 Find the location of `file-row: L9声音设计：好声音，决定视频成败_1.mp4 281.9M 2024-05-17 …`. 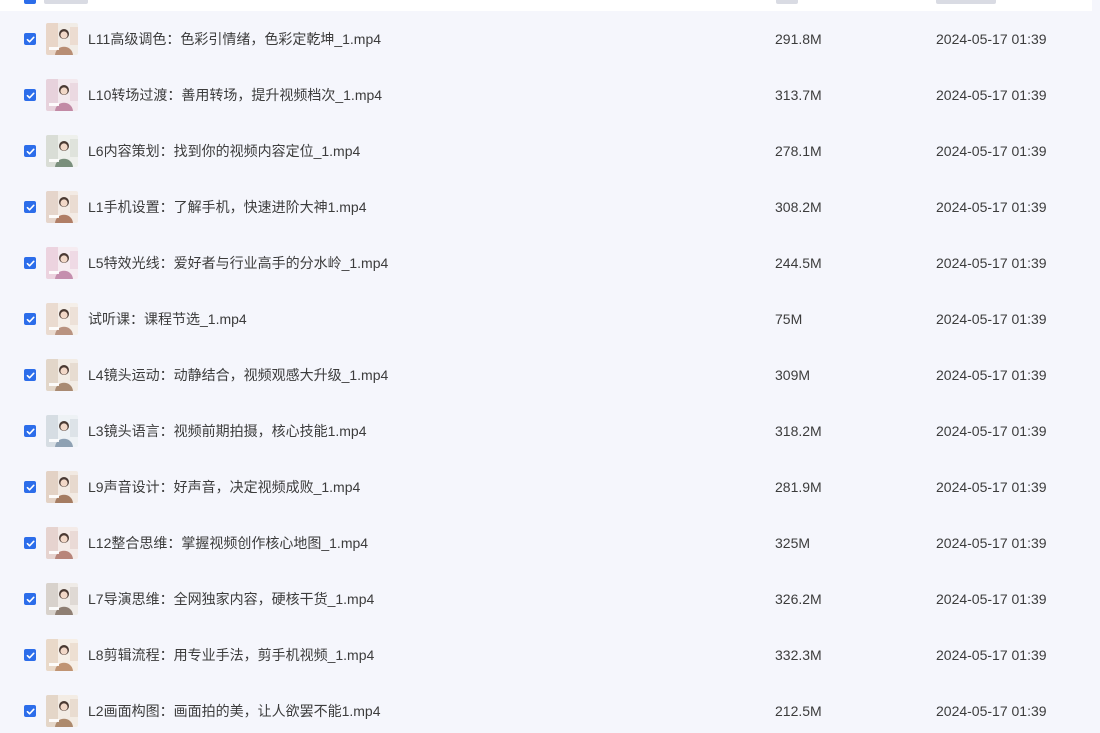

file-row: L9声音设计：好声音，决定视频成败_1.mp4 281.9M 2024-05-17 … is located at coordinates (546, 487).